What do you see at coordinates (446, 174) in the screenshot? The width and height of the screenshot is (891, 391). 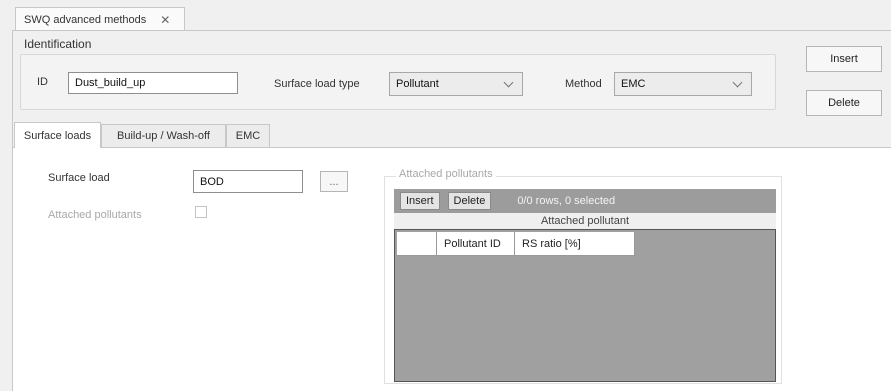 I see `attached-pollutants-legend: Attached pollutants` at bounding box center [446, 174].